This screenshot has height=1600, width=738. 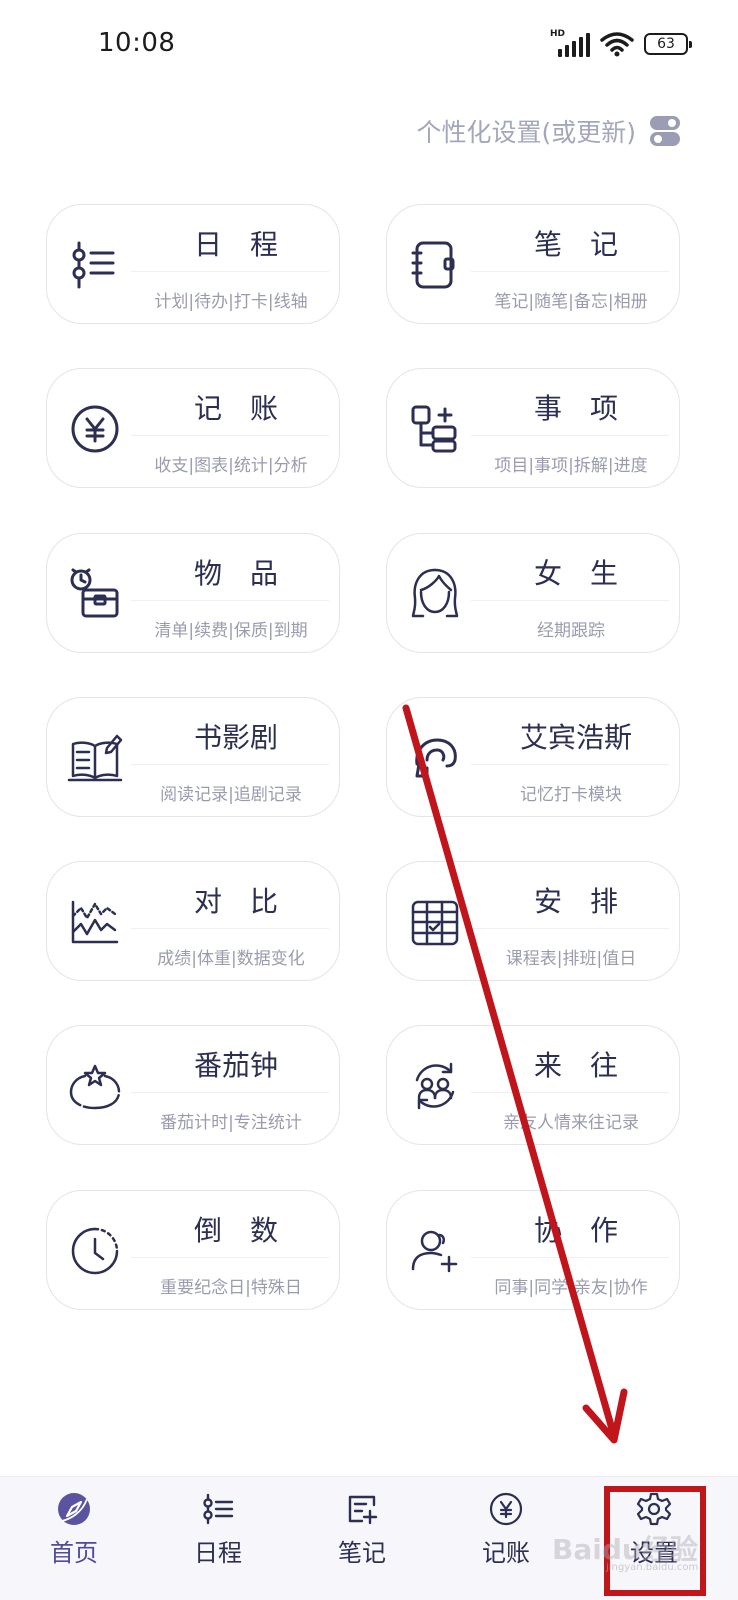 I want to click on item-box-clock-icon, so click(x=95, y=594).